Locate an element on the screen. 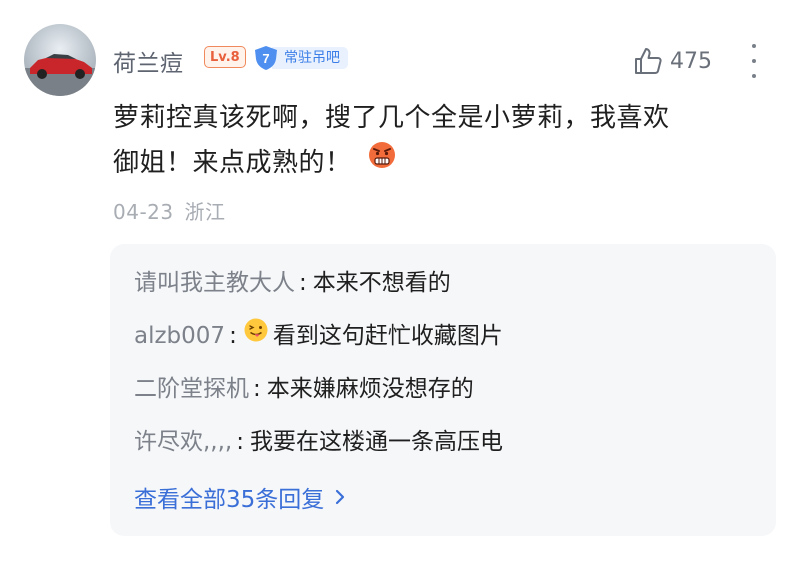  reply-item: 许尽欢,,,,: 我要在这楼通一条高压电 is located at coordinates (318, 442).